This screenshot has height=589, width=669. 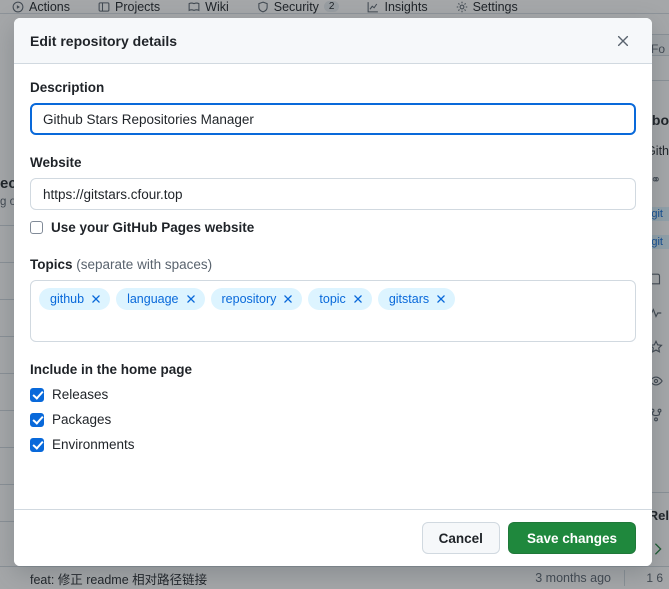 I want to click on topic-chip: topic, so click(x=340, y=299).